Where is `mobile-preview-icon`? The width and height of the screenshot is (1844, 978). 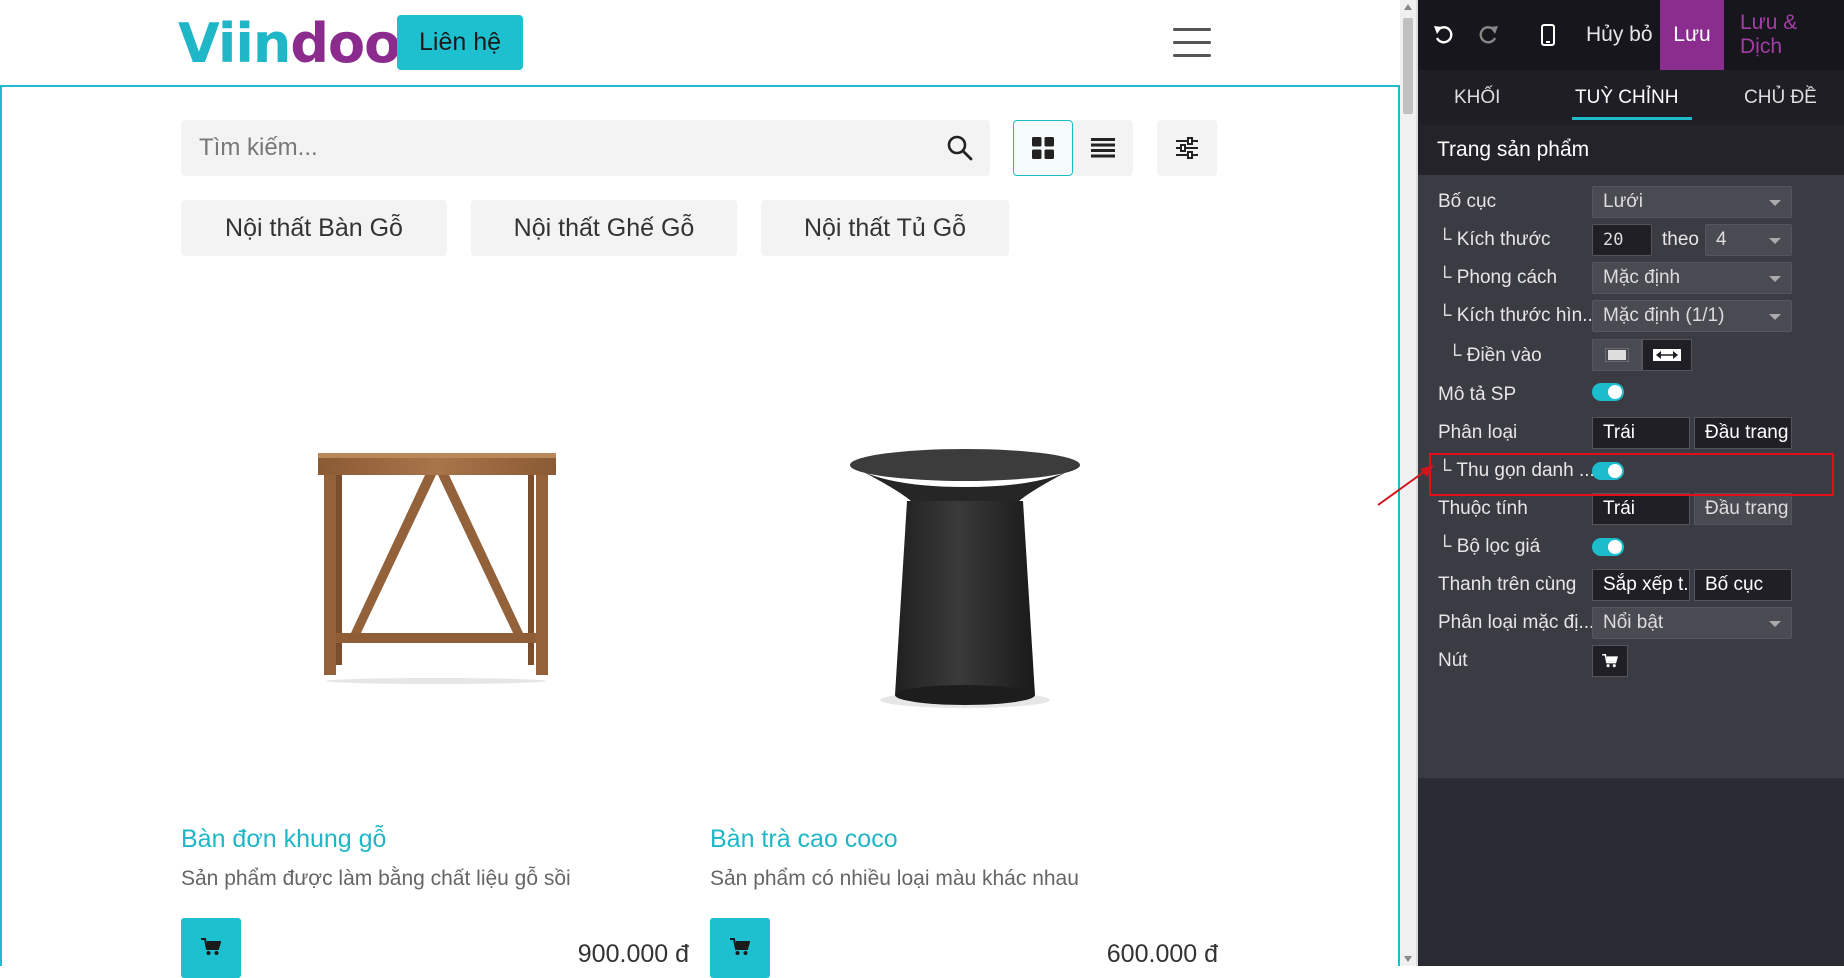 mobile-preview-icon is located at coordinates (1548, 35).